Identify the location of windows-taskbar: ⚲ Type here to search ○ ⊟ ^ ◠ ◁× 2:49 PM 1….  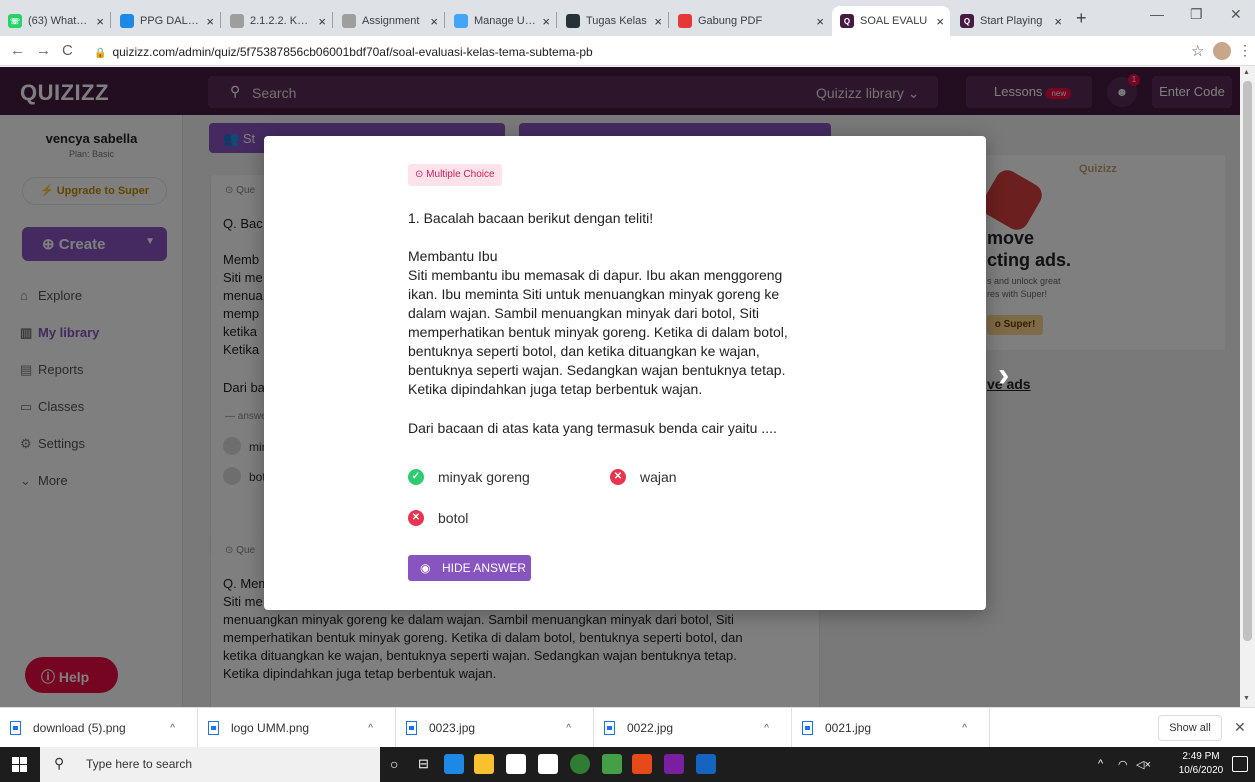
(627, 764).